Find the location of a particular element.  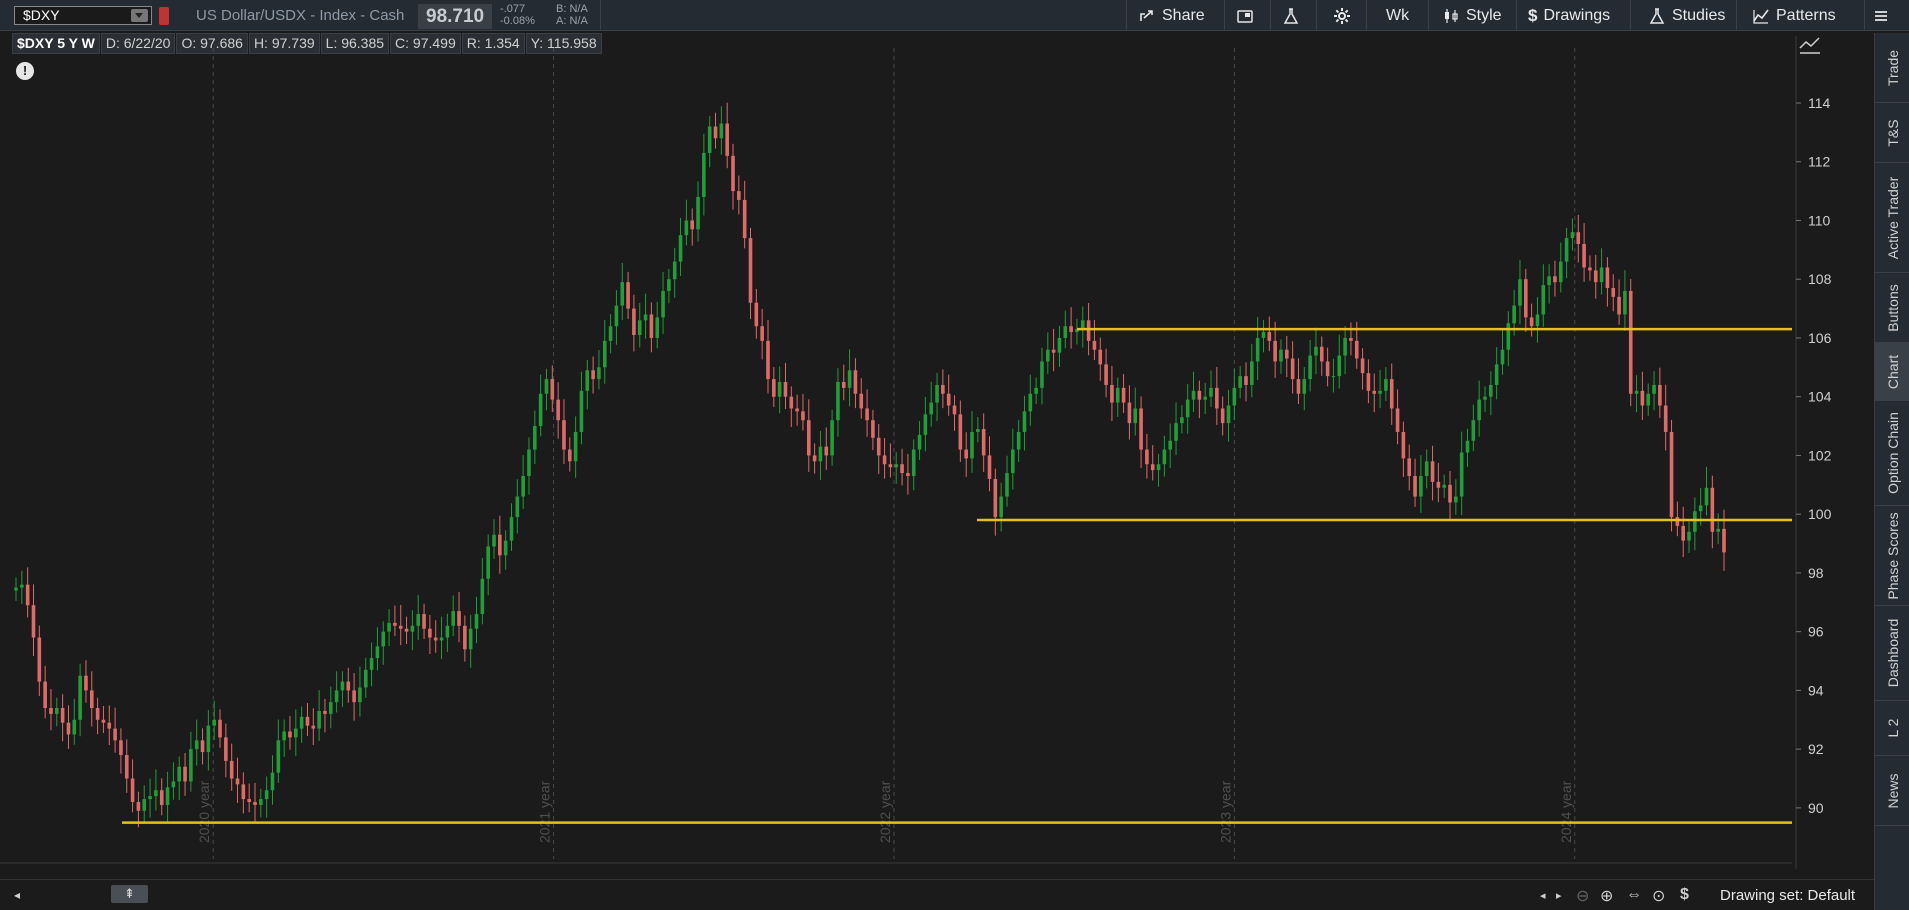

side-tab-phase-scores: Phase Scores is located at coordinates (1892, 556).